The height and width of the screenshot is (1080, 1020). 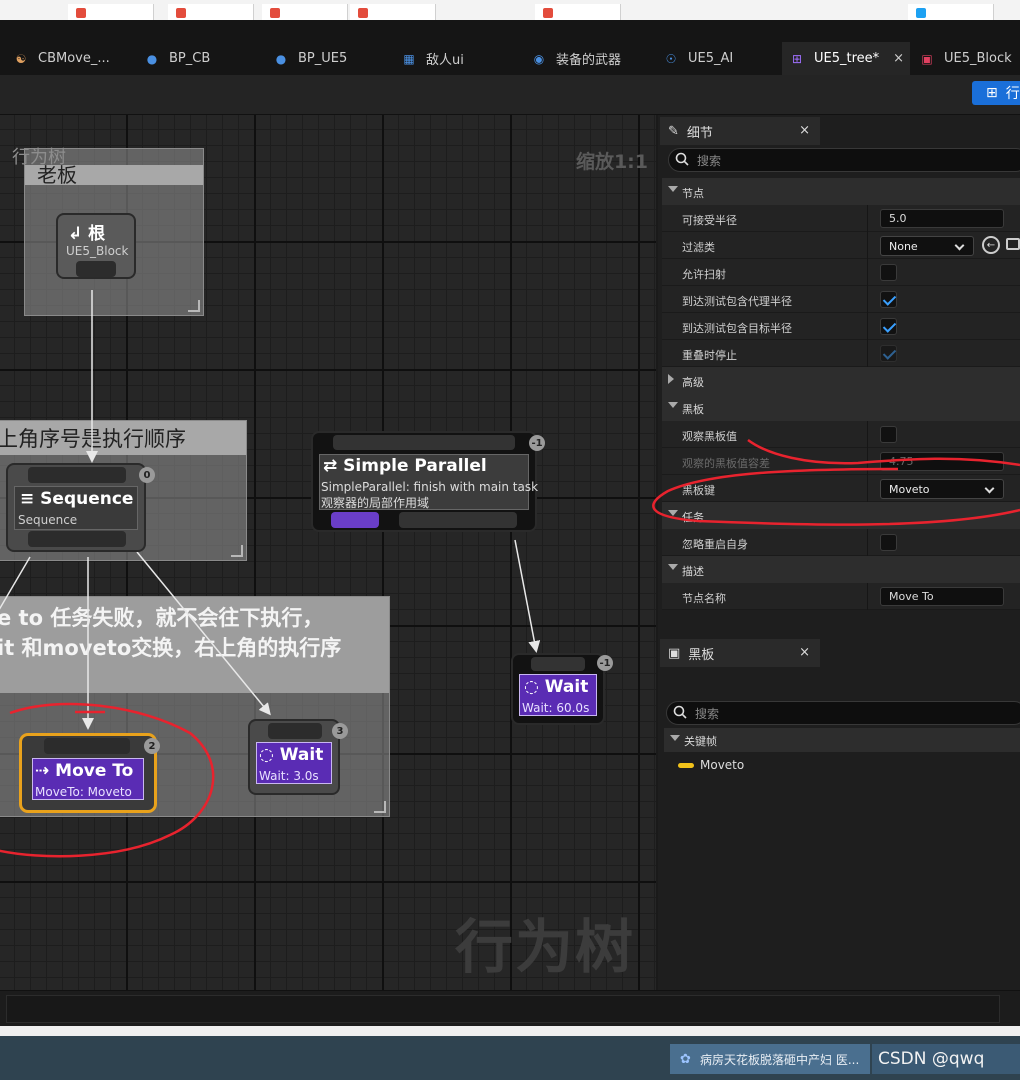 What do you see at coordinates (841, 596) in the screenshot?
I see `row-node-name: 节点名称 Move To` at bounding box center [841, 596].